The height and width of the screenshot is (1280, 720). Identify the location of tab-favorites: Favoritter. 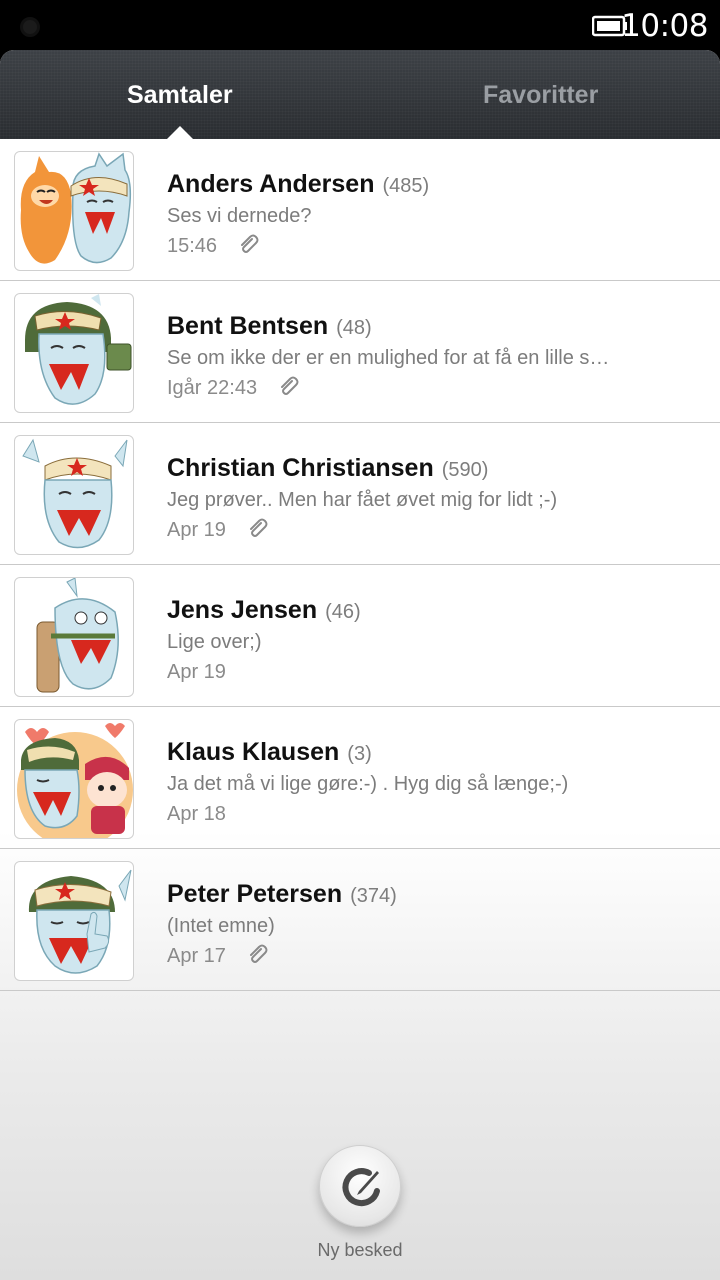
(540, 95).